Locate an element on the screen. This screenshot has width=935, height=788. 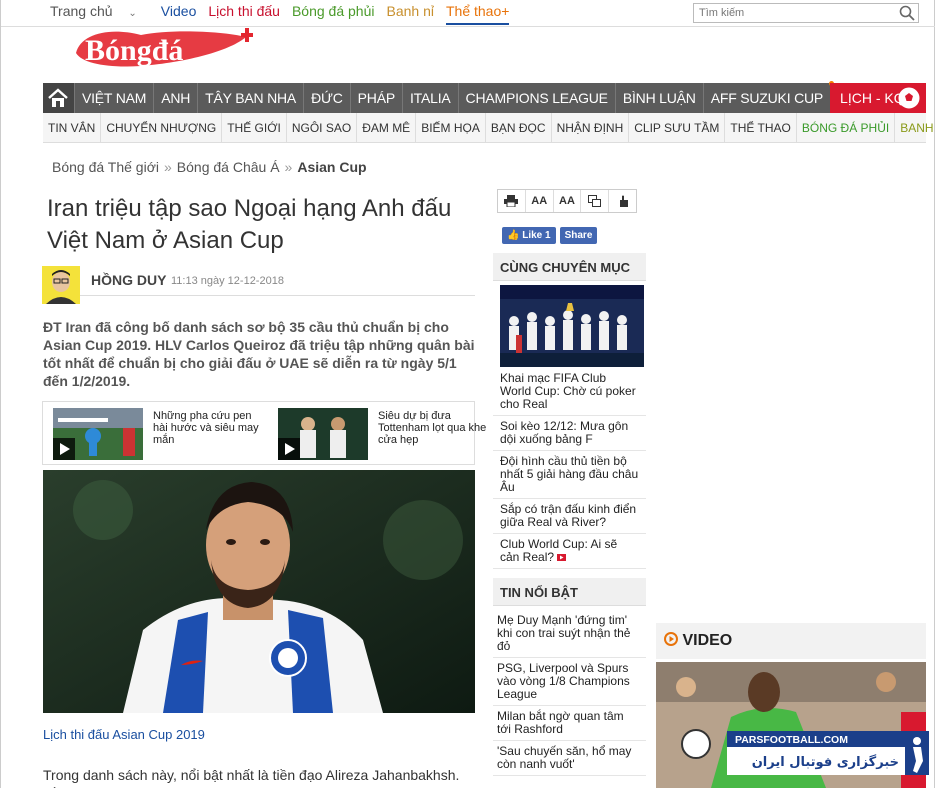
author-avatar is located at coordinates (61, 285).